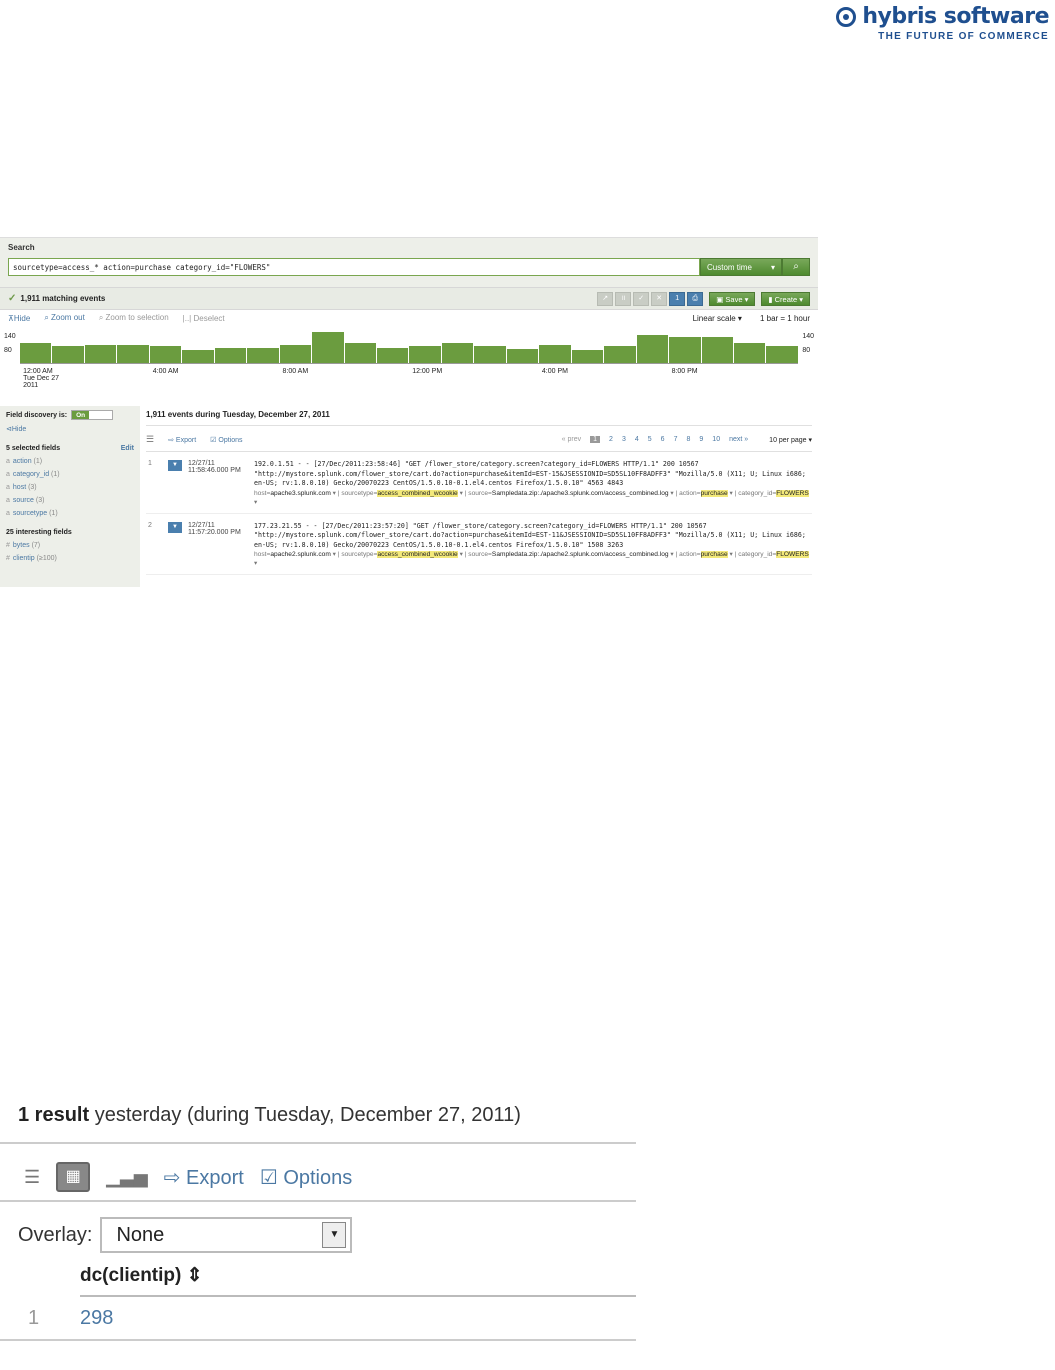 The image size is (1055, 1370). I want to click on page-link: 10, so click(716, 439).